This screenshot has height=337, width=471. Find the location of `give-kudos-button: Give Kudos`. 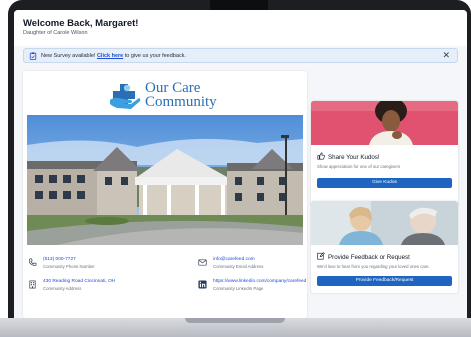

give-kudos-button: Give Kudos is located at coordinates (384, 183).